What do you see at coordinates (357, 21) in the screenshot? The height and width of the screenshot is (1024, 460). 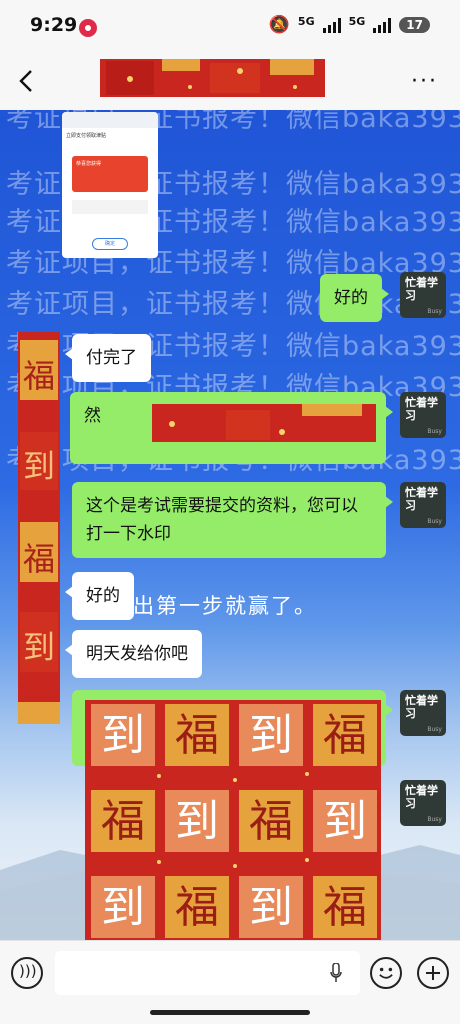 I see `network-label-2: 5G` at bounding box center [357, 21].